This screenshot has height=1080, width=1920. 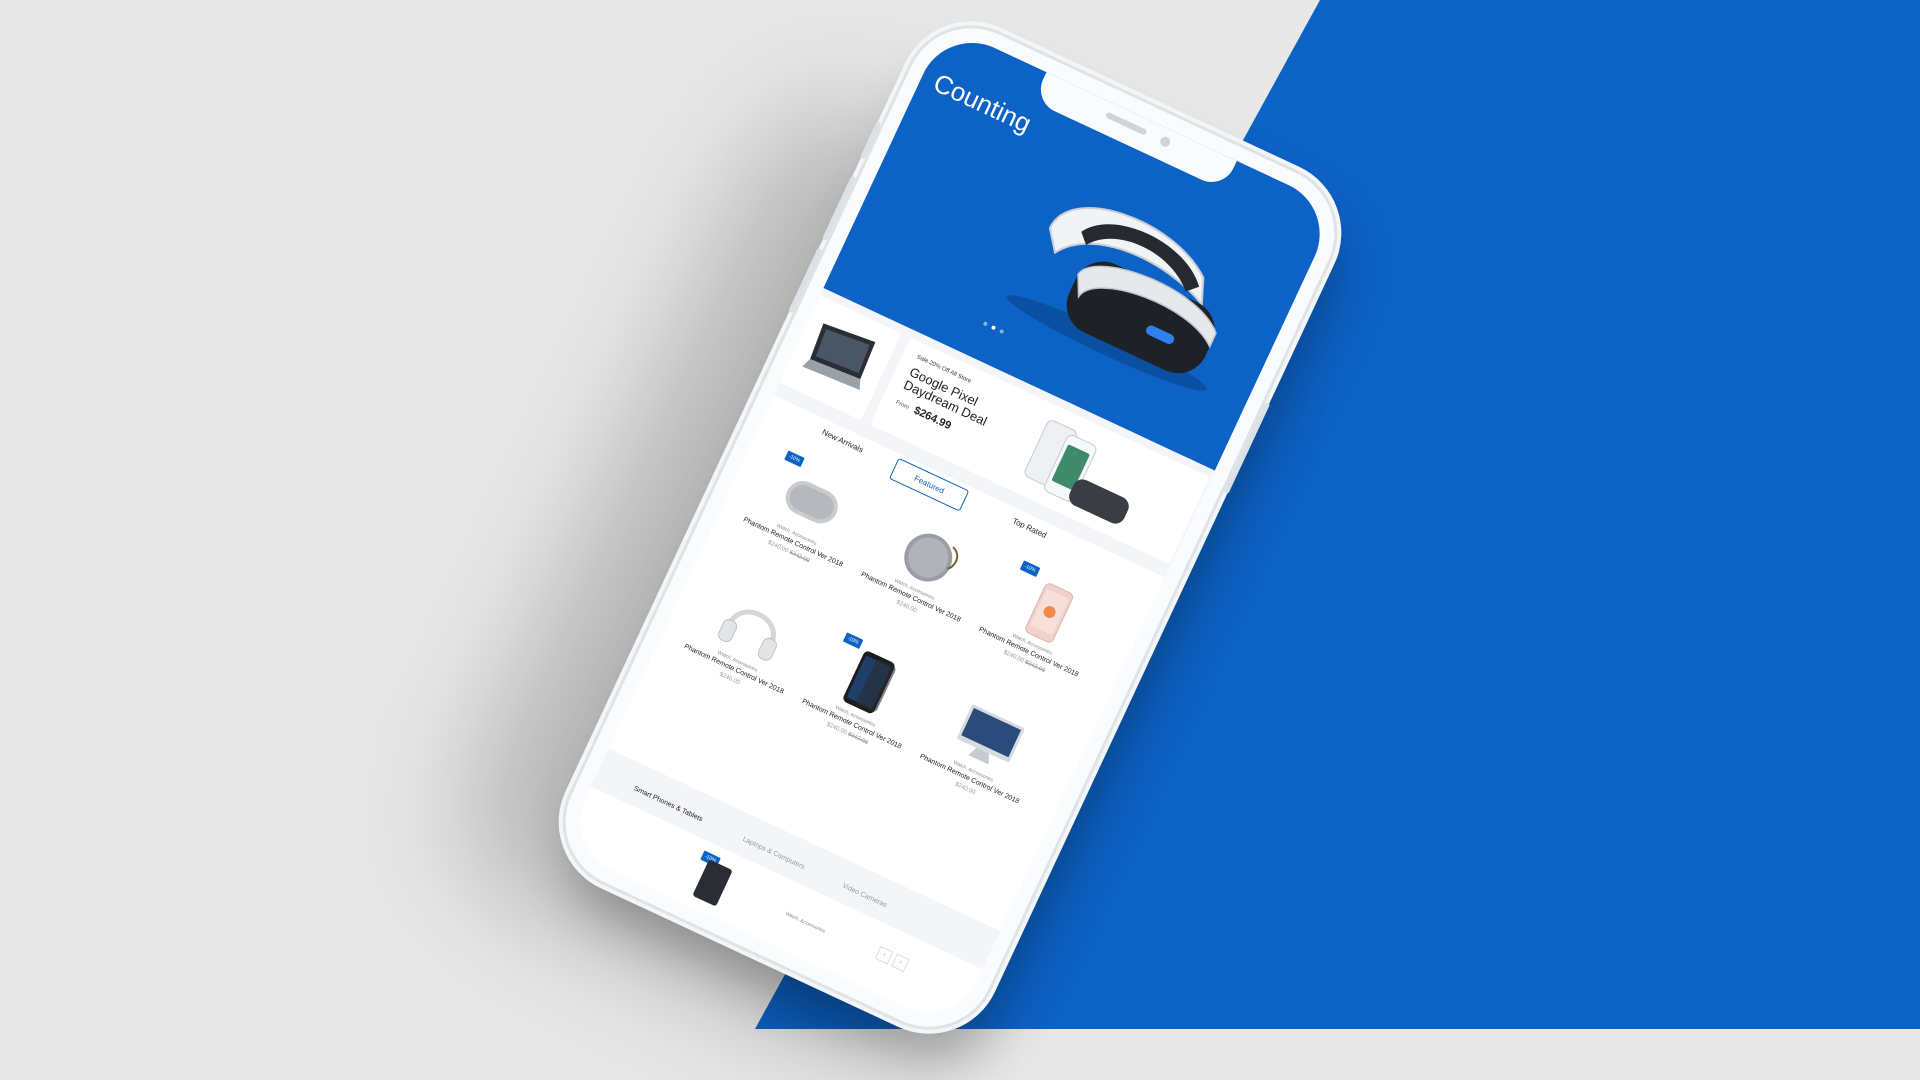 What do you see at coordinates (1029, 528) in the screenshot?
I see `tab-top-rated: Top Rated` at bounding box center [1029, 528].